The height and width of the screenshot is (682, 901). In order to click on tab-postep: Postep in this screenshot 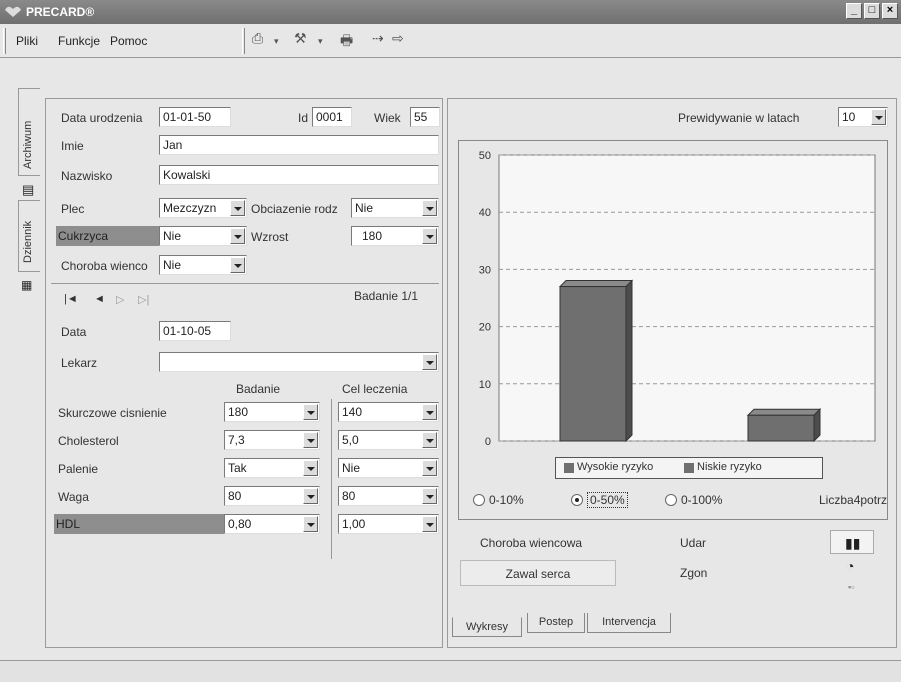, I will do `click(556, 623)`.